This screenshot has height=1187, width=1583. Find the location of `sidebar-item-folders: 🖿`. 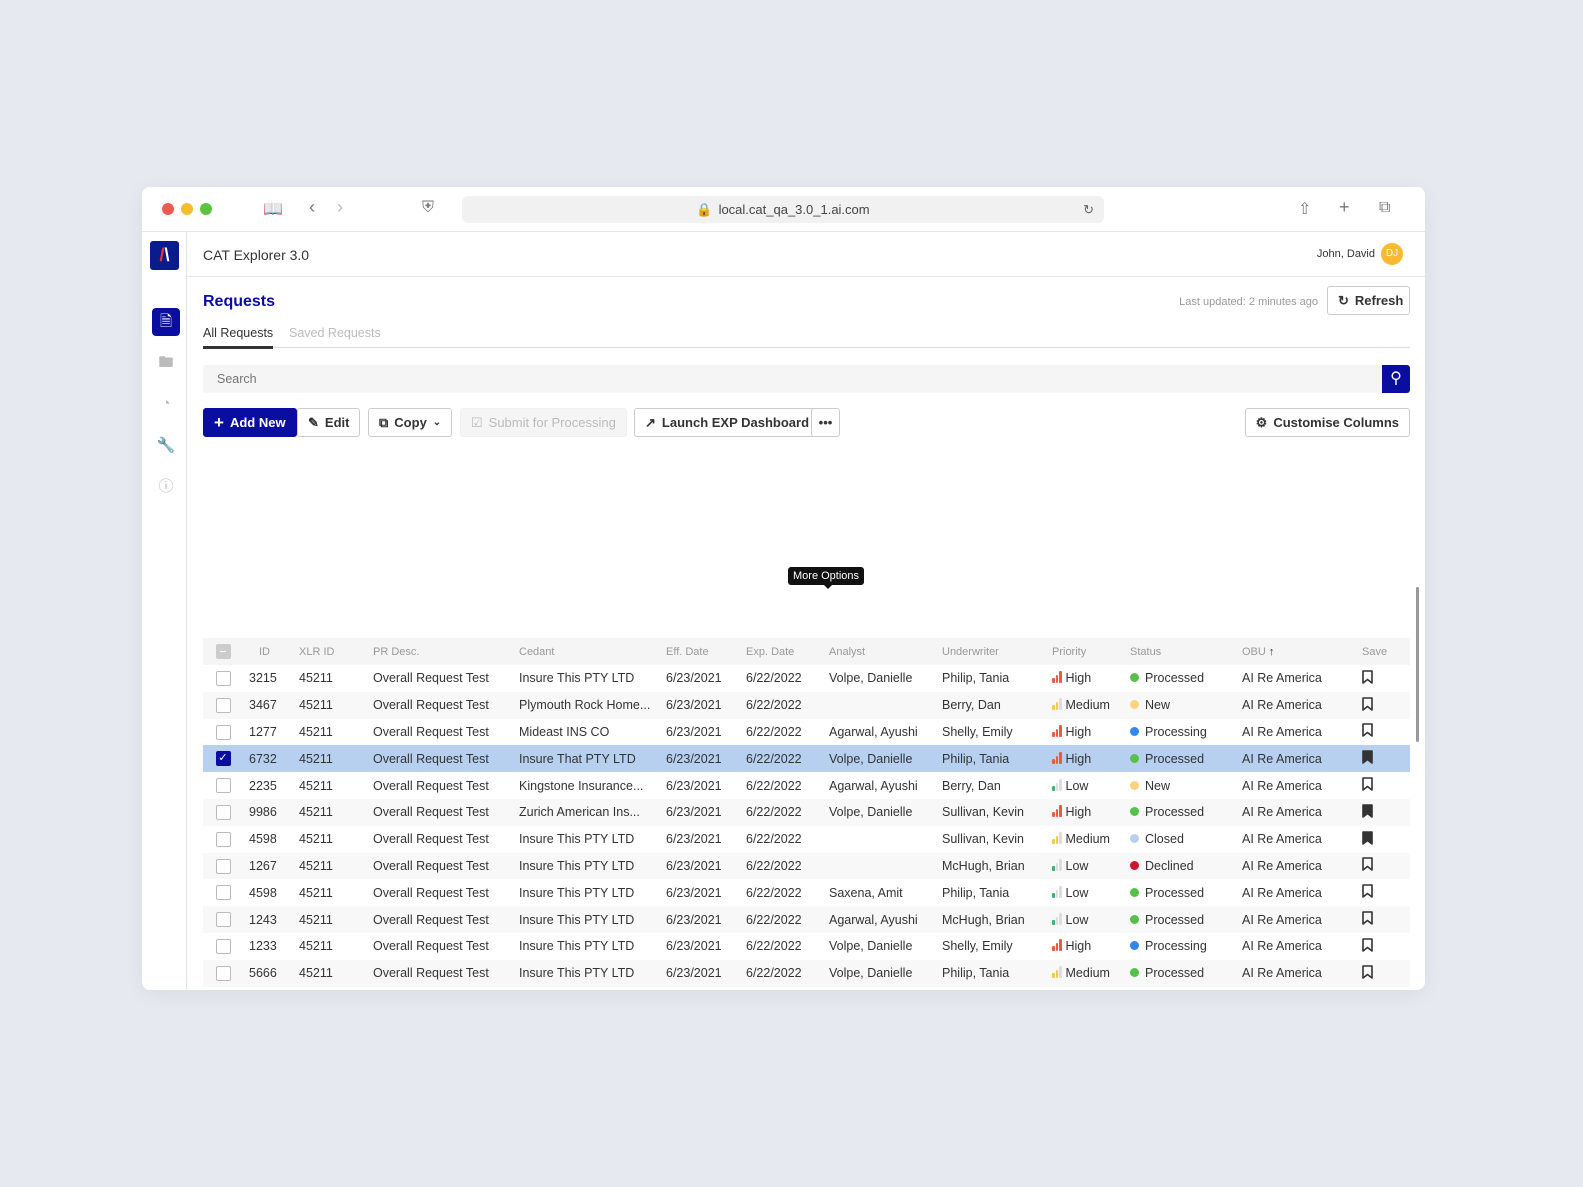

sidebar-item-folders: 🖿 is located at coordinates (166, 363).